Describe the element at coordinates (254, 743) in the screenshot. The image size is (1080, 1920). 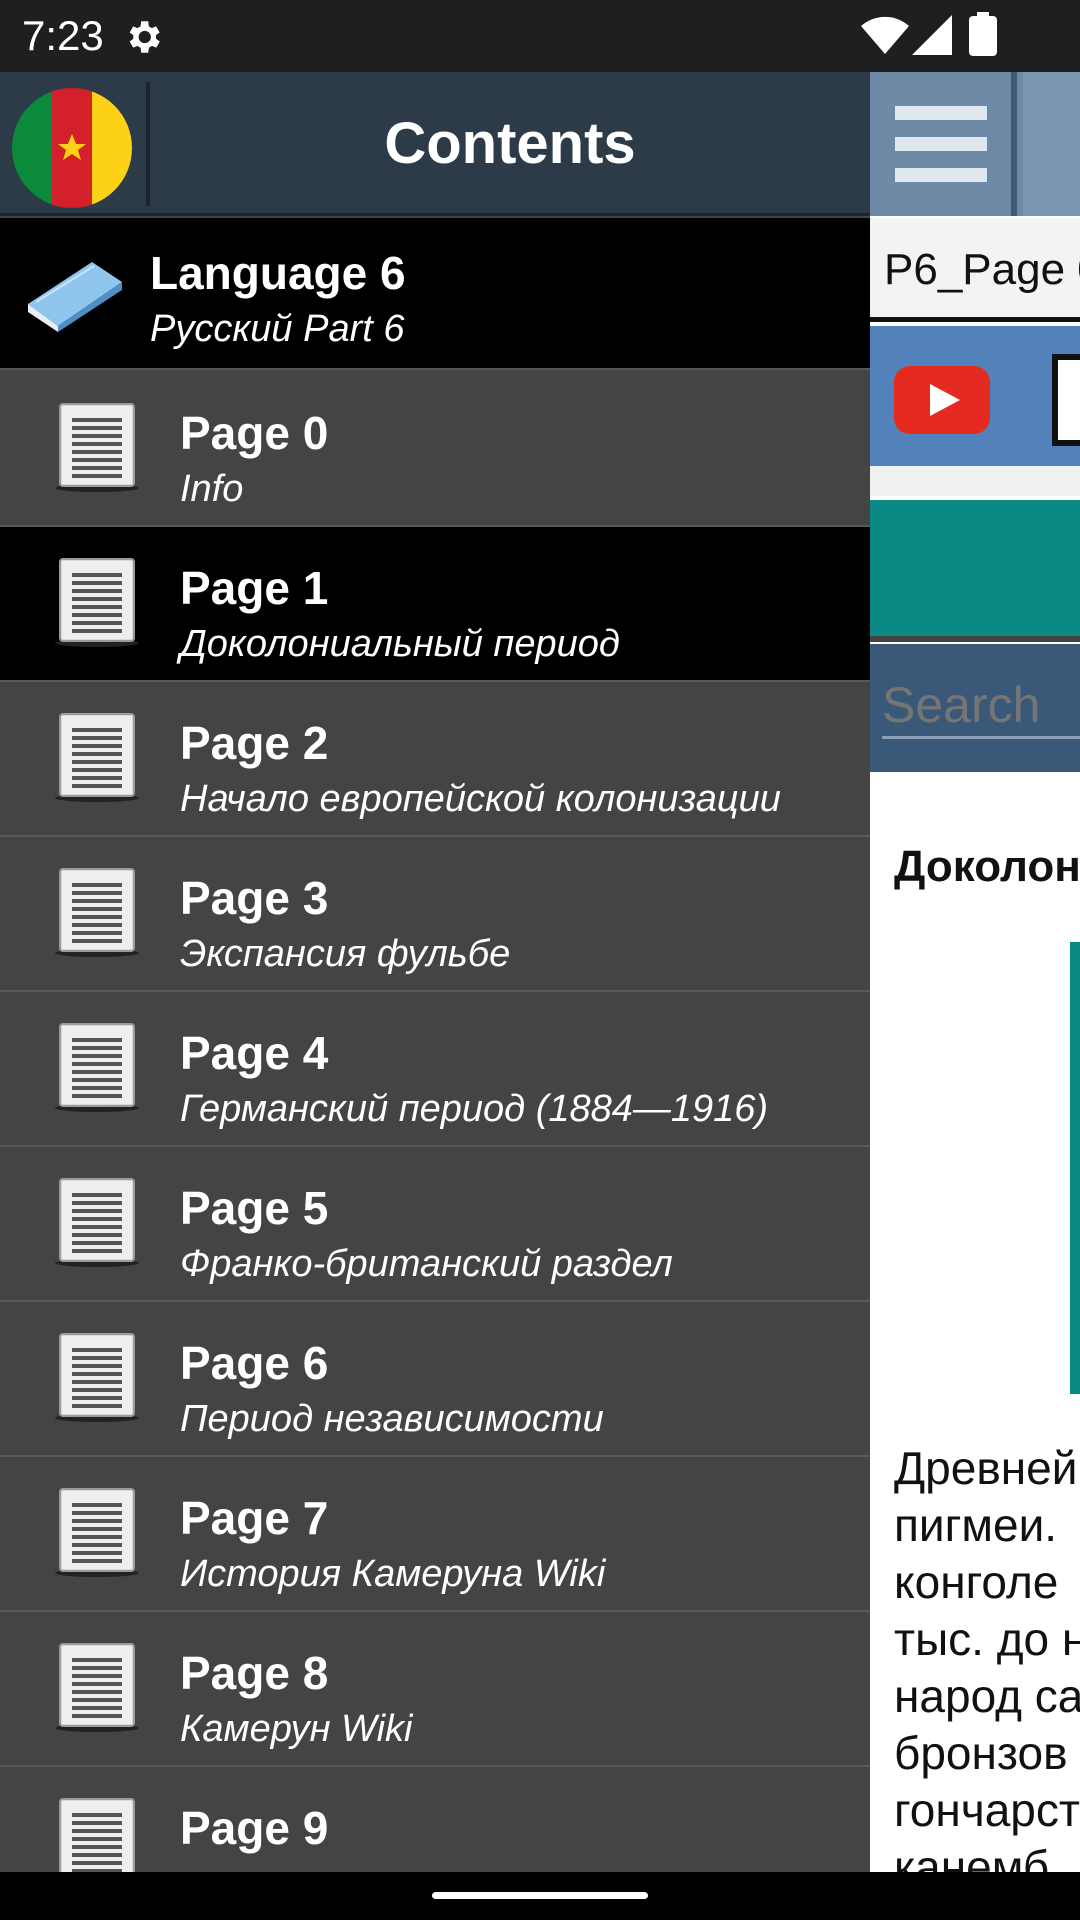
I see `page-item-title: Page 2` at that location.